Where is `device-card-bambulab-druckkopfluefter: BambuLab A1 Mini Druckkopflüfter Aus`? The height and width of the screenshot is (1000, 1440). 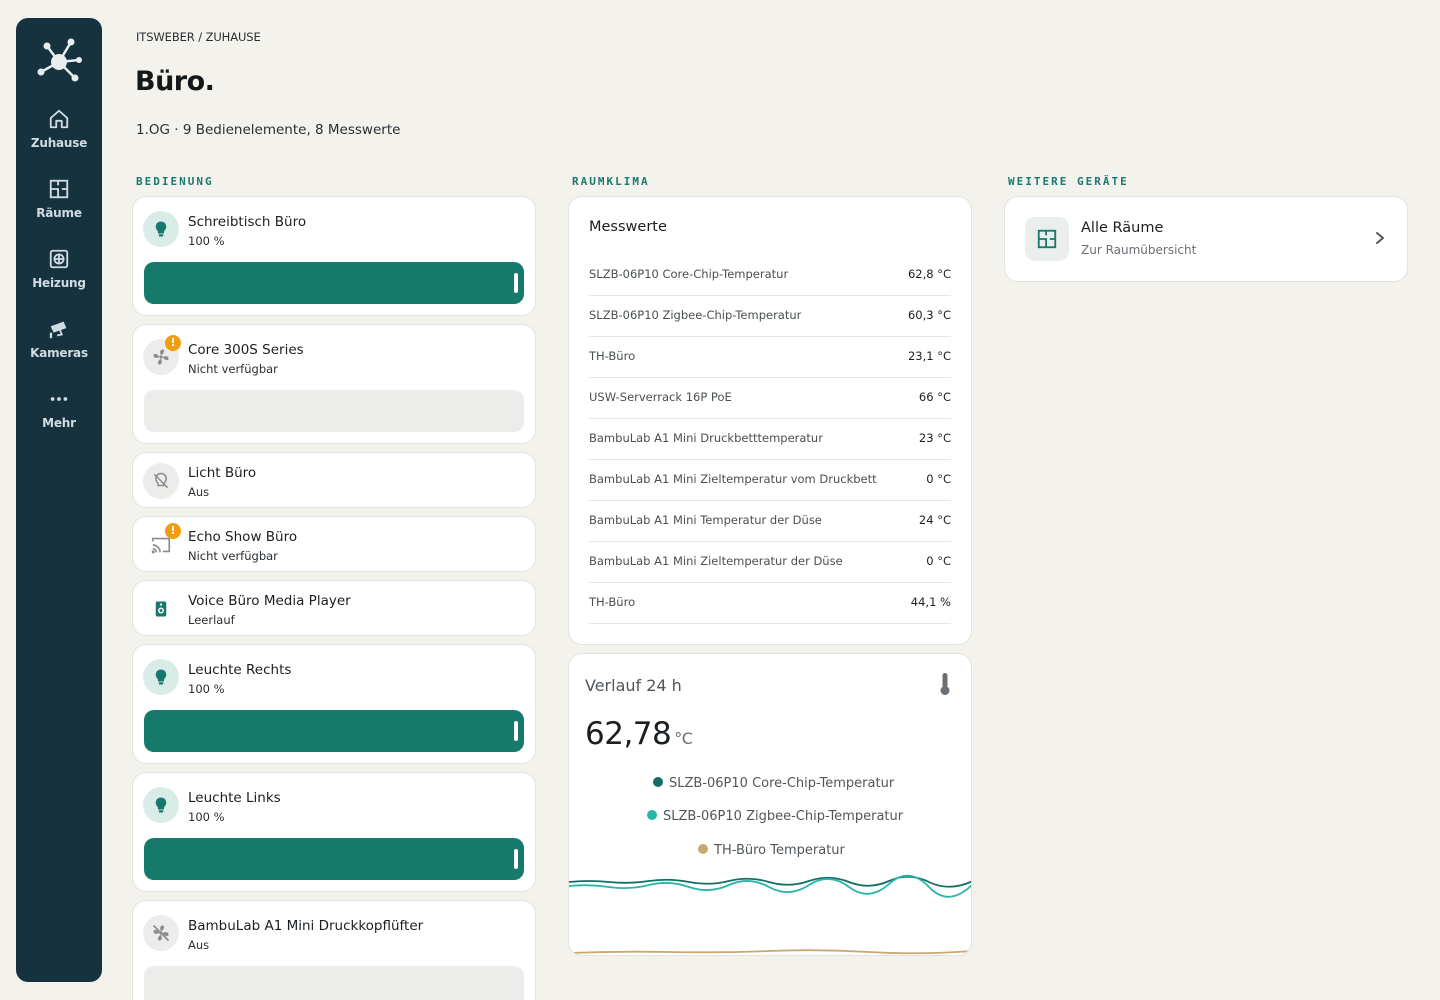 device-card-bambulab-druckkopfluefter: BambuLab A1 Mini Druckkopflüfter Aus is located at coordinates (334, 950).